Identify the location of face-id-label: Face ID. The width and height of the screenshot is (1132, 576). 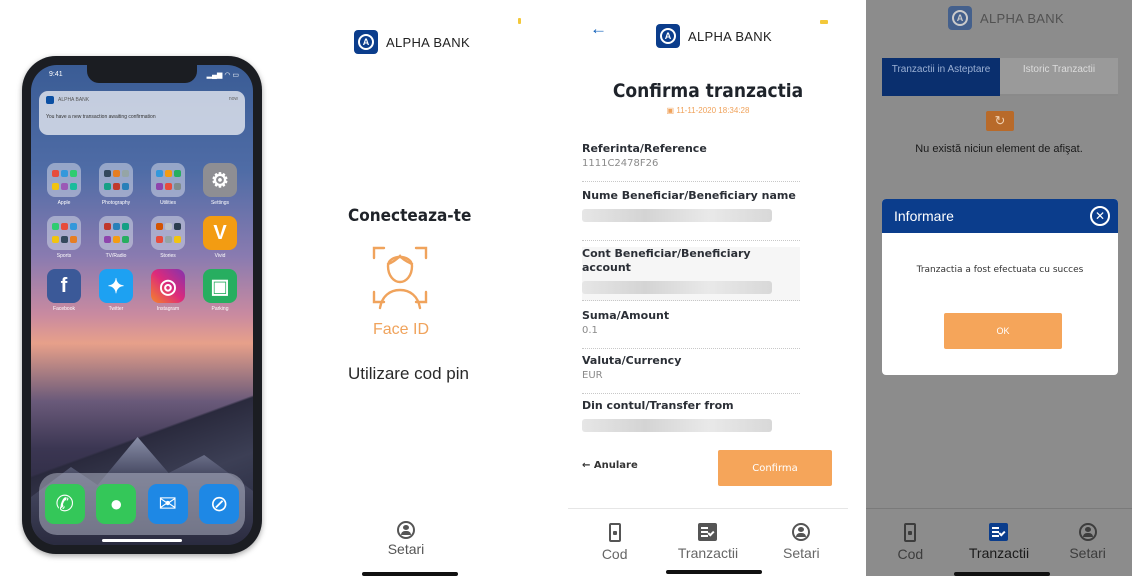
(401, 330).